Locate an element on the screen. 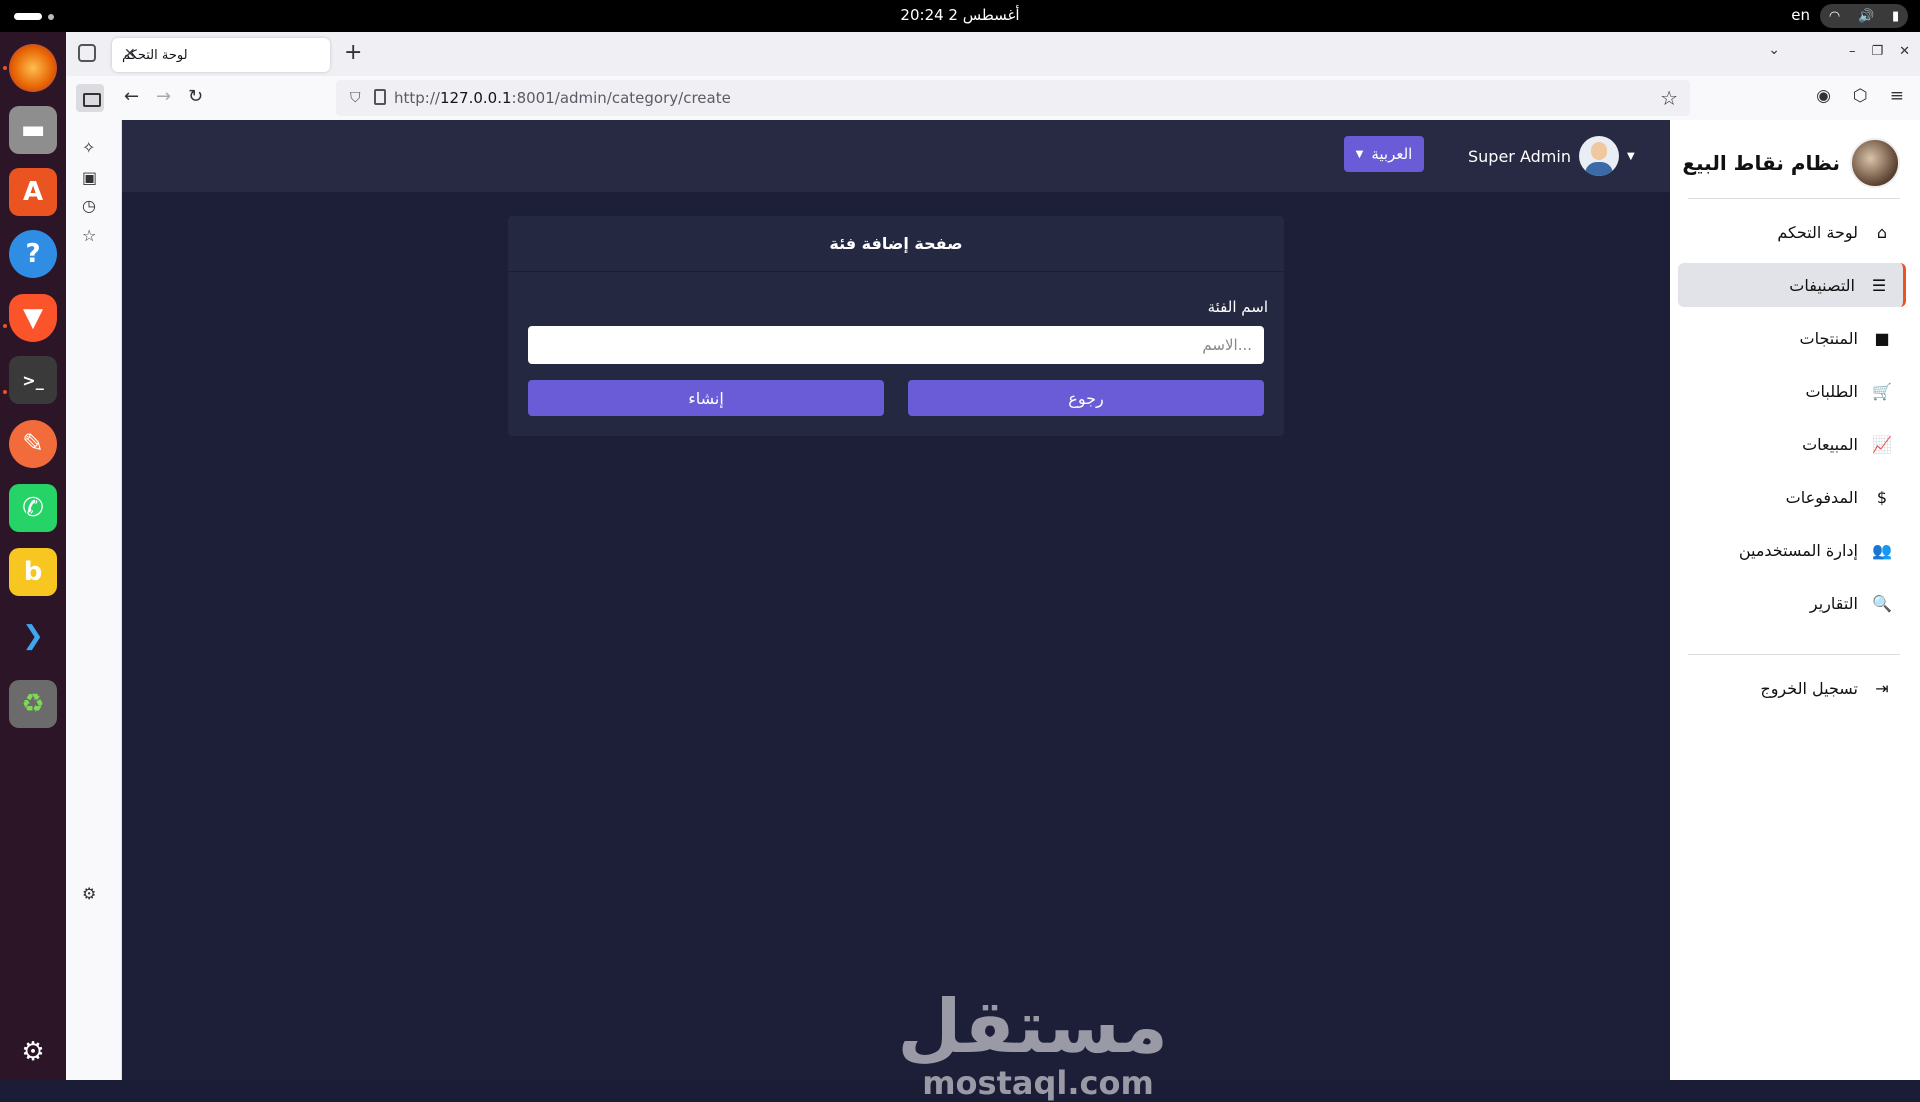 The image size is (1920, 1102). app-center-icon: A is located at coordinates (33, 192).